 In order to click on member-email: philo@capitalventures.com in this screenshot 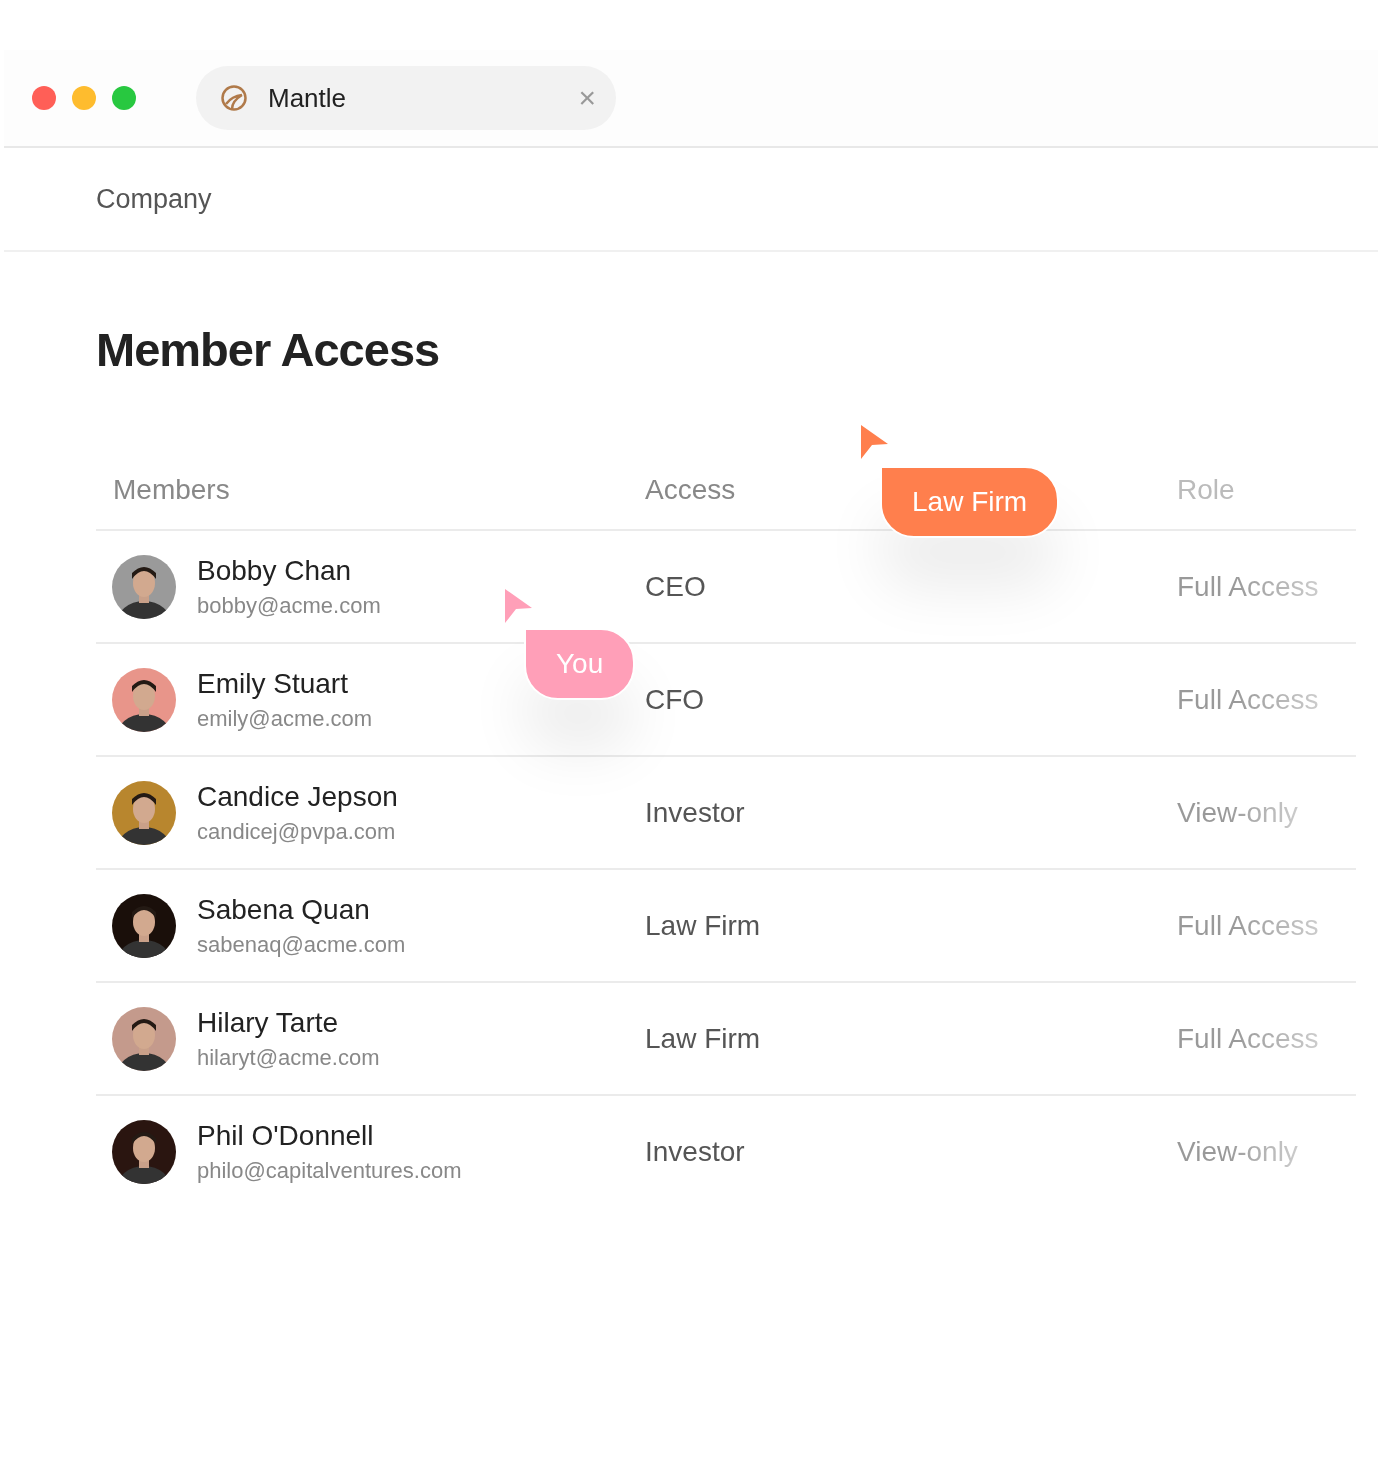, I will do `click(329, 1170)`.